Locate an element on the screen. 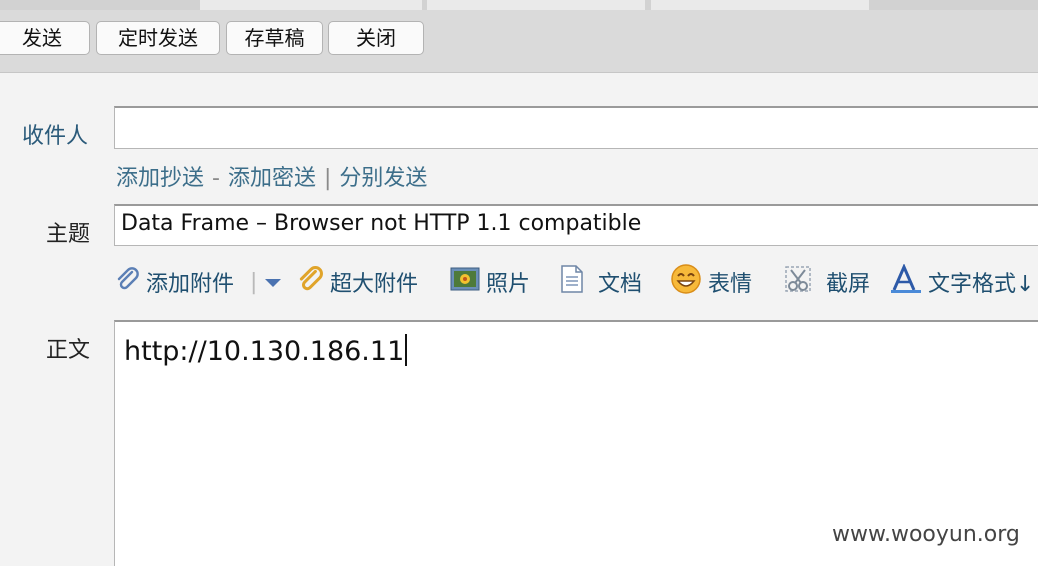  text-format-label: 文字格式↓ is located at coordinates (981, 284).